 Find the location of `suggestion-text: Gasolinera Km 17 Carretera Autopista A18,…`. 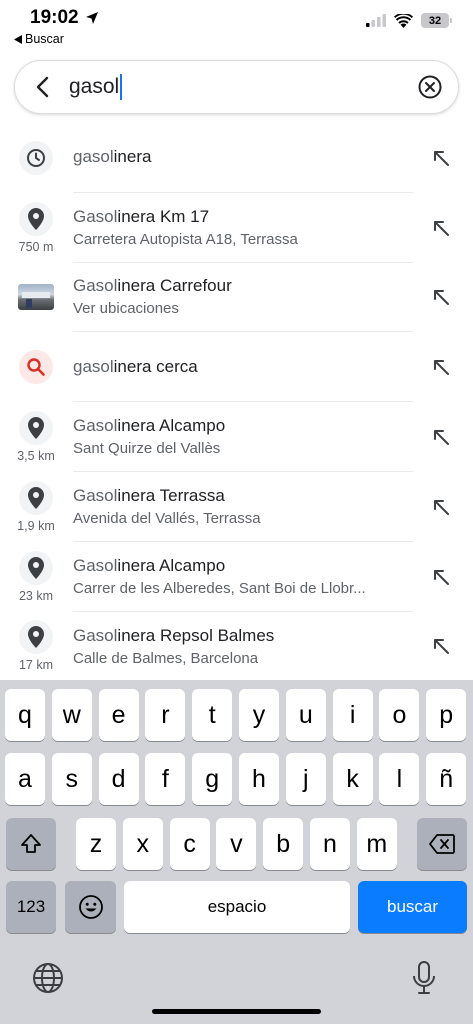

suggestion-text: Gasolinera Km 17 Carretera Autopista A18,… is located at coordinates (243, 228).